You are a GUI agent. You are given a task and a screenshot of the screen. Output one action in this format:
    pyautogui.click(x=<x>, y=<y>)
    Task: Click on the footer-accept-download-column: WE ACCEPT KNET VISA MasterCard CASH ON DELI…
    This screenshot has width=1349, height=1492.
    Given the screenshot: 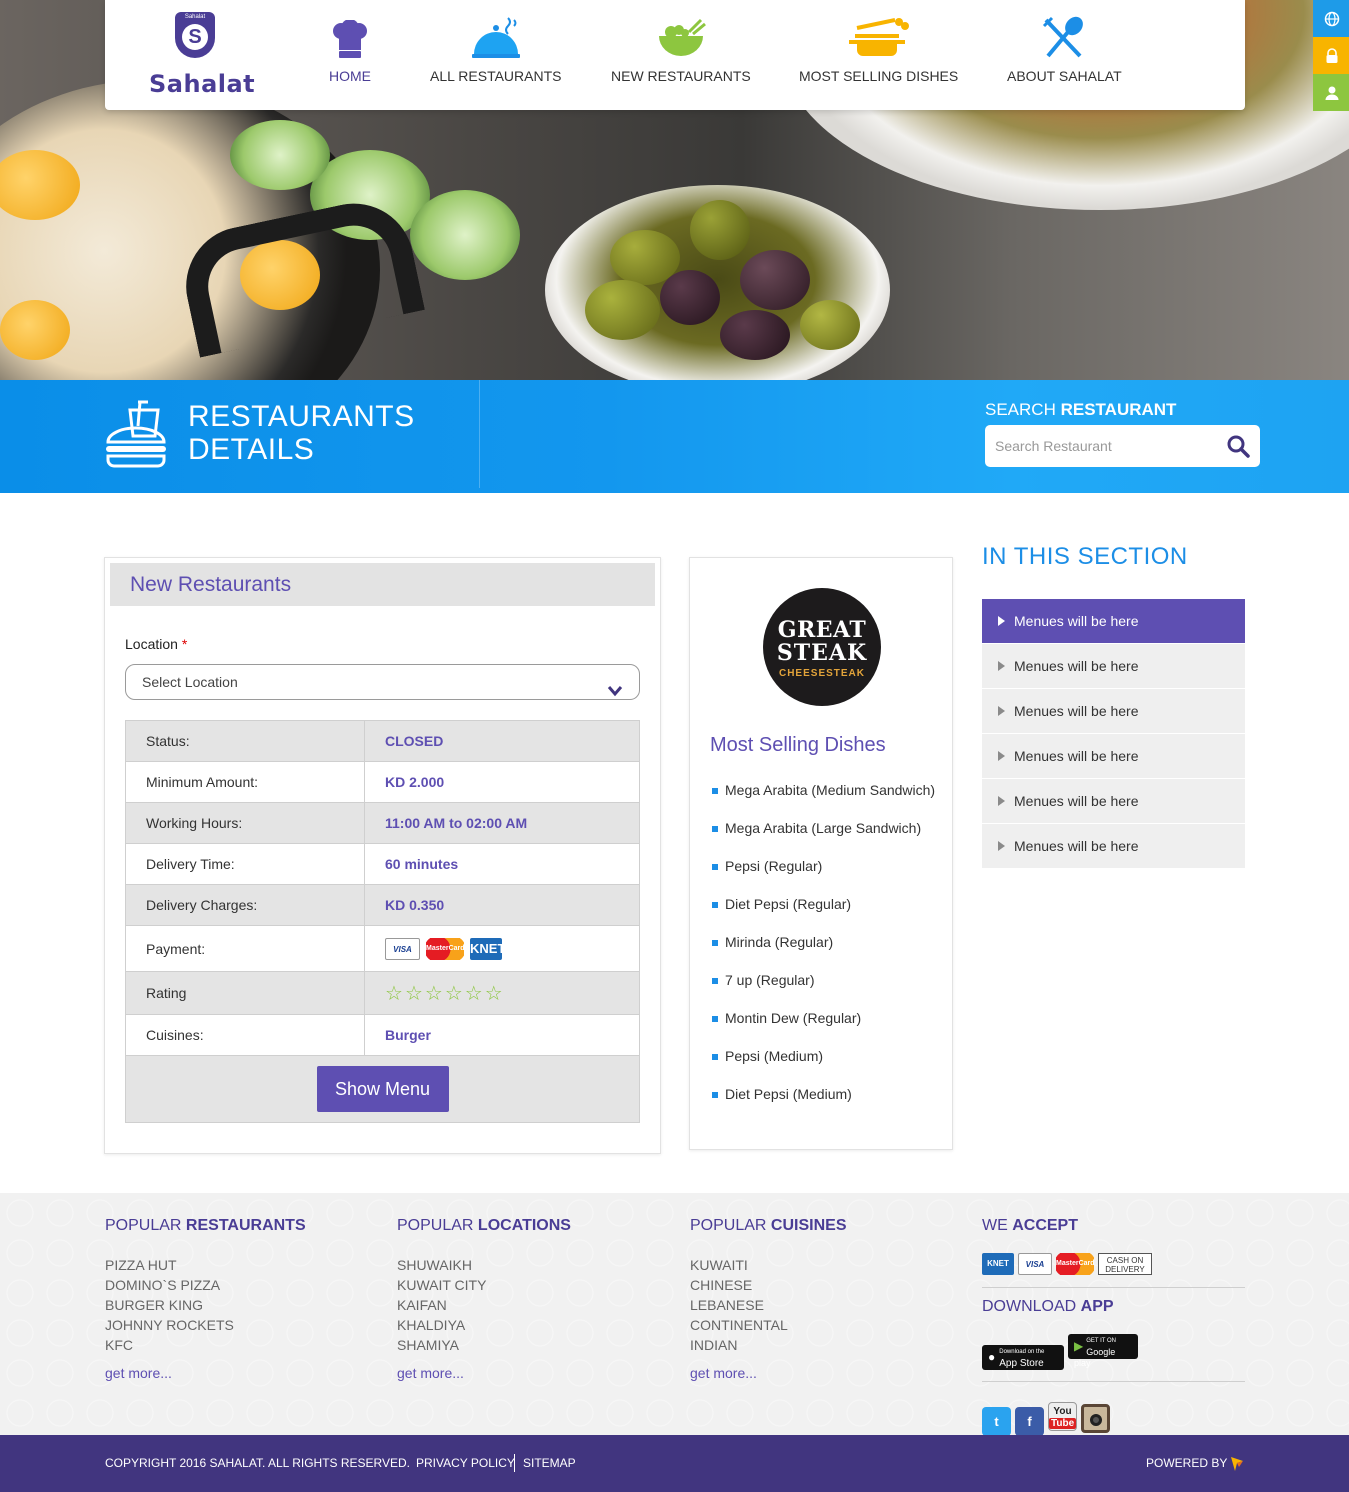 What is the action you would take?
    pyautogui.click(x=1113, y=1326)
    